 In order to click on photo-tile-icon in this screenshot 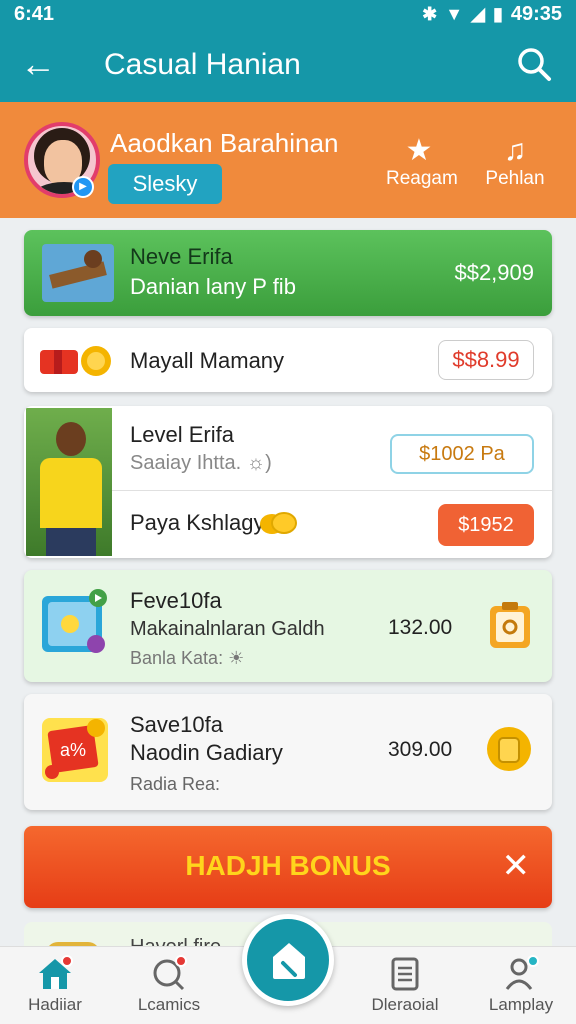, I will do `click(74, 621)`.